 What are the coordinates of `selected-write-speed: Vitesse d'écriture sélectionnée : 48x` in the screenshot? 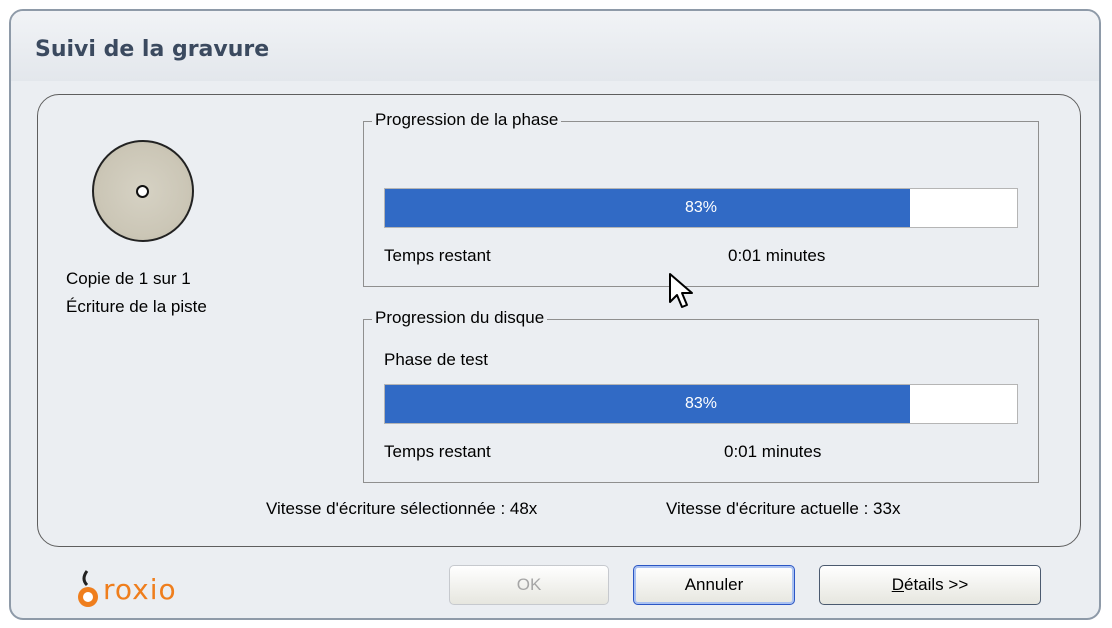 It's located at (402, 508).